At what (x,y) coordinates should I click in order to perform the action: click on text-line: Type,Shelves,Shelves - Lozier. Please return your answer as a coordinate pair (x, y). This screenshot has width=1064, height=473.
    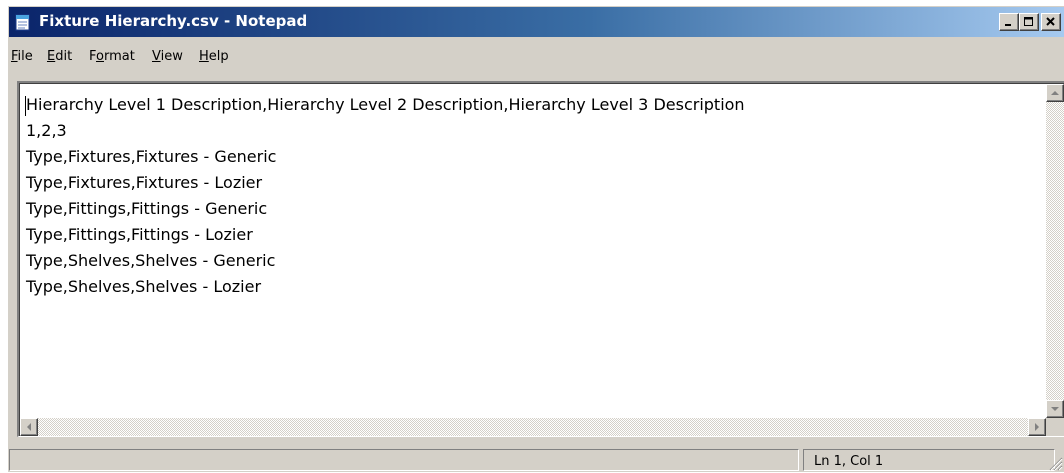
    Looking at the image, I should click on (144, 286).